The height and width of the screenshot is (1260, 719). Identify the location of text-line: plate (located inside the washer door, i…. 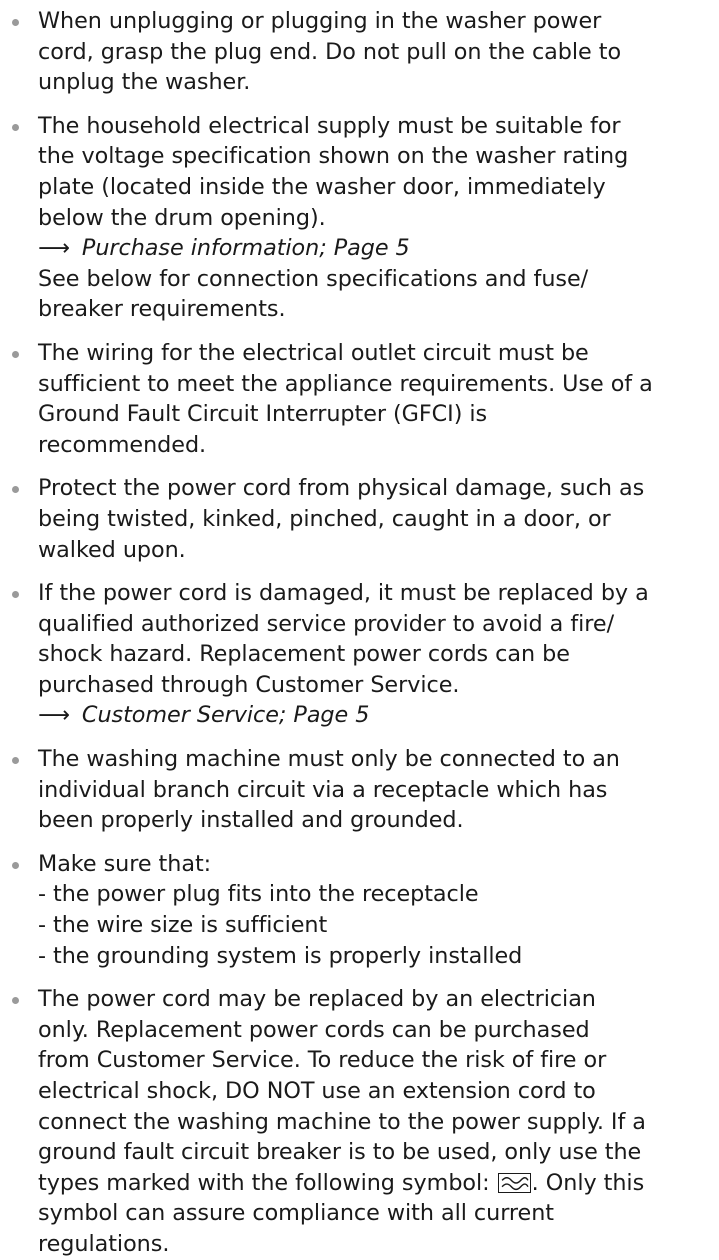
(322, 186).